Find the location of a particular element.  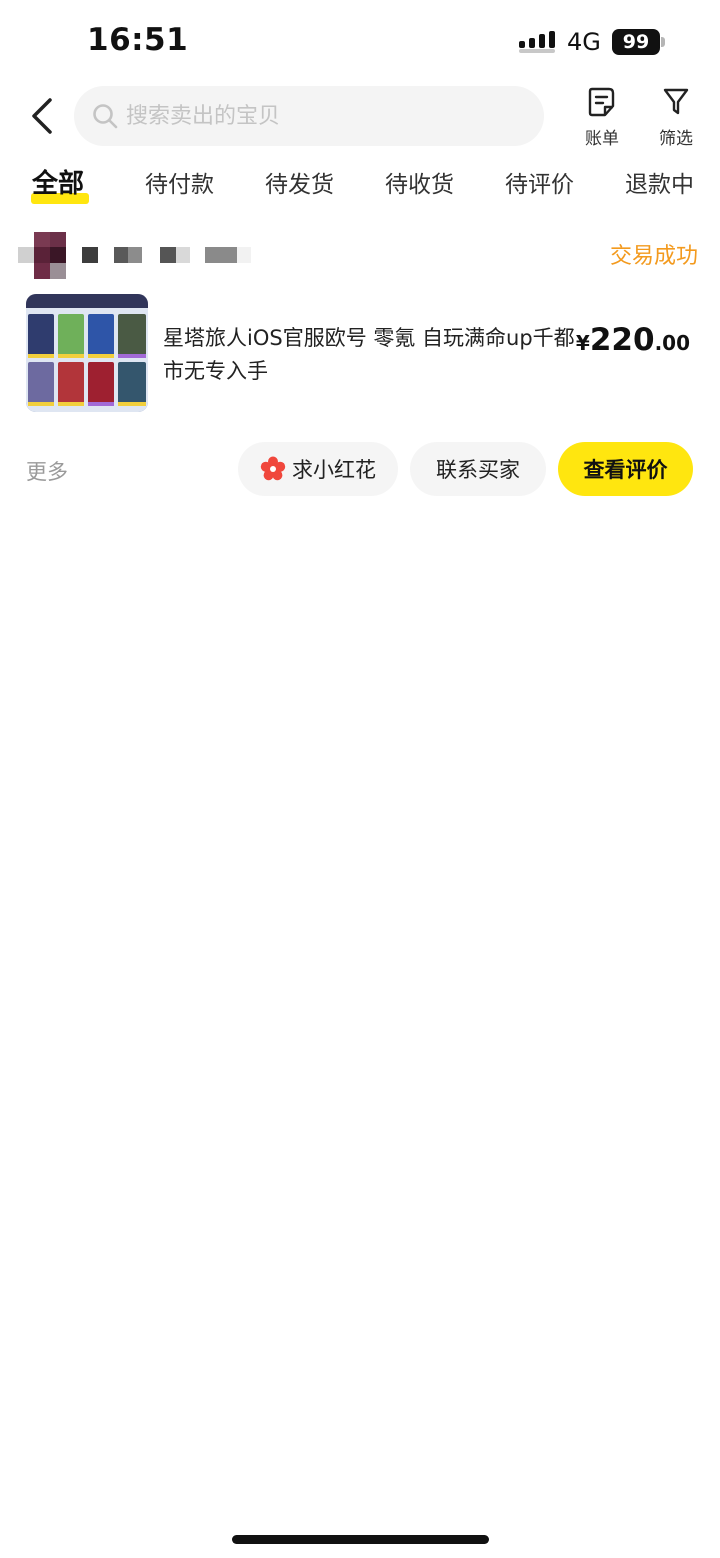

buyer-name-pixelated is located at coordinates (138, 256).